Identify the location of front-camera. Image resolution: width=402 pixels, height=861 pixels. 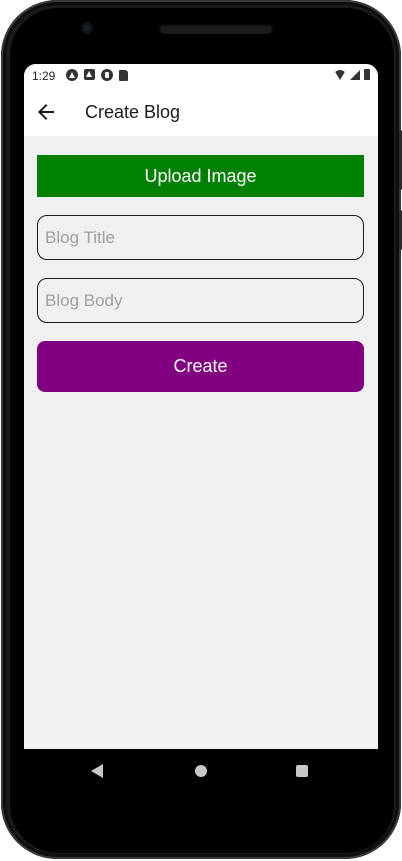
(87, 28).